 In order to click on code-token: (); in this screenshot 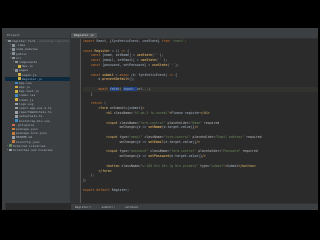, I will do `click(132, 79)`.